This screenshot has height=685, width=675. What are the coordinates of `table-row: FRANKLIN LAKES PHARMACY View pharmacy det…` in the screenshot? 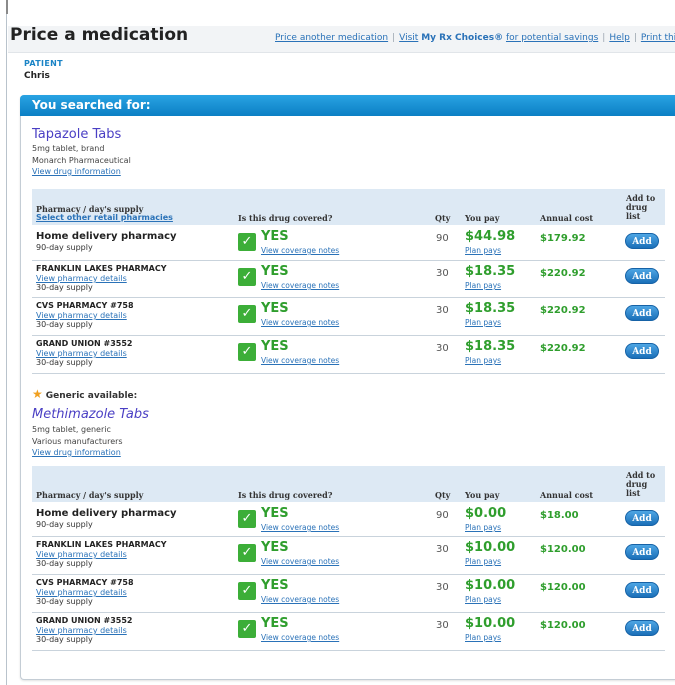 It's located at (348, 279).